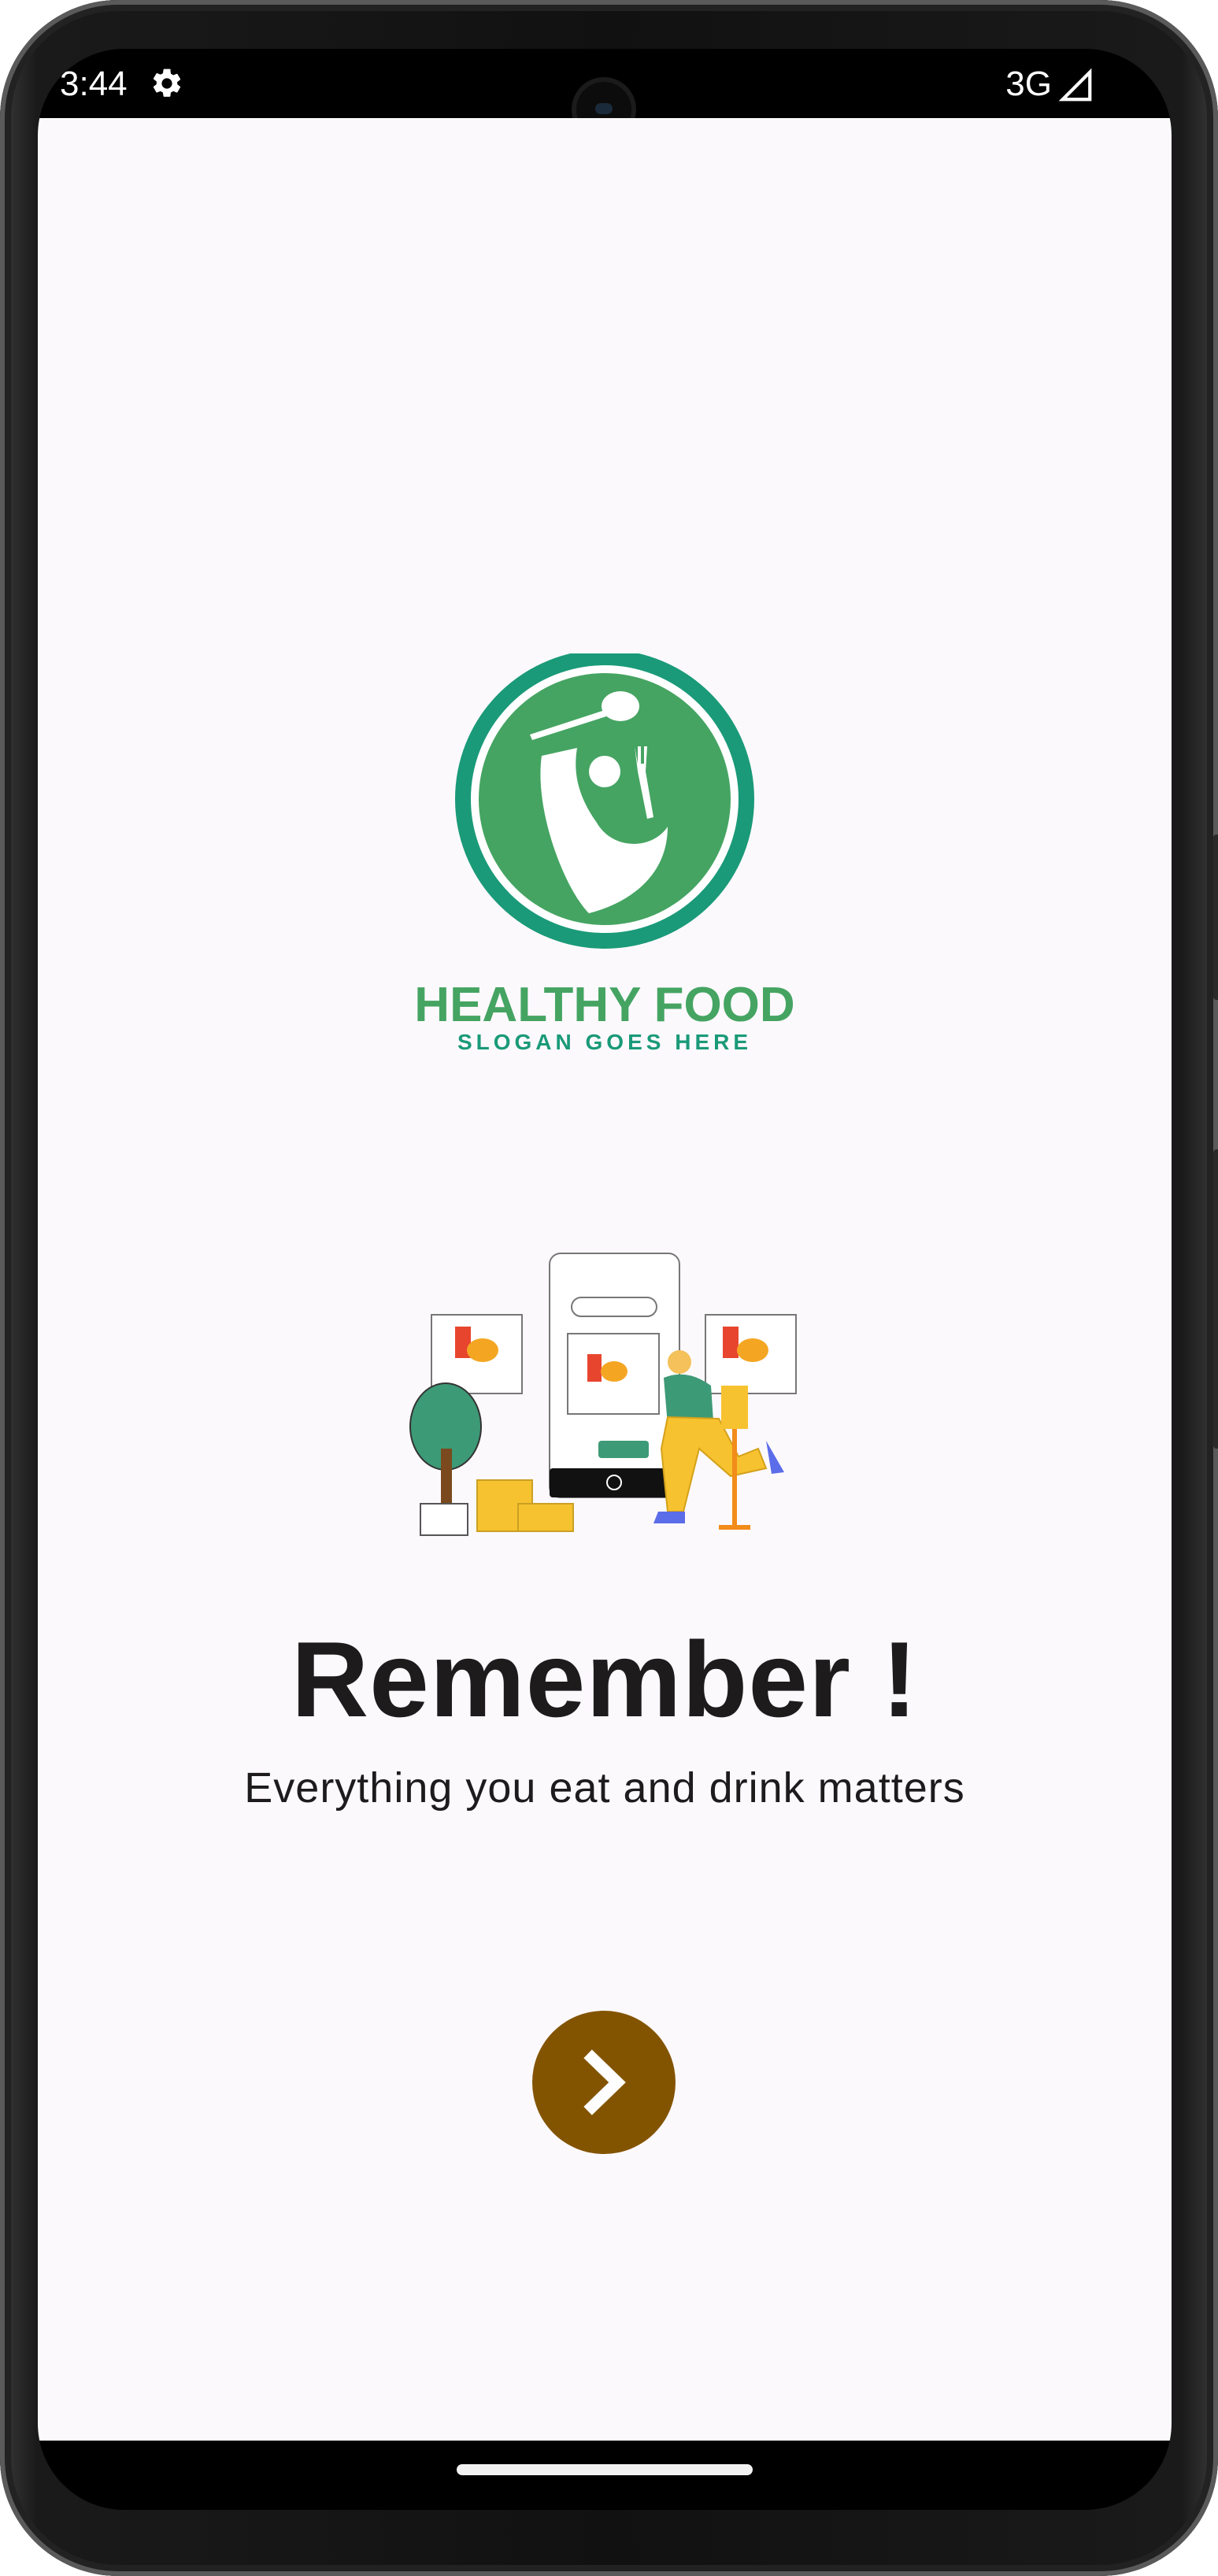 Image resolution: width=1218 pixels, height=2576 pixels. I want to click on chevron-right-icon, so click(604, 2082).